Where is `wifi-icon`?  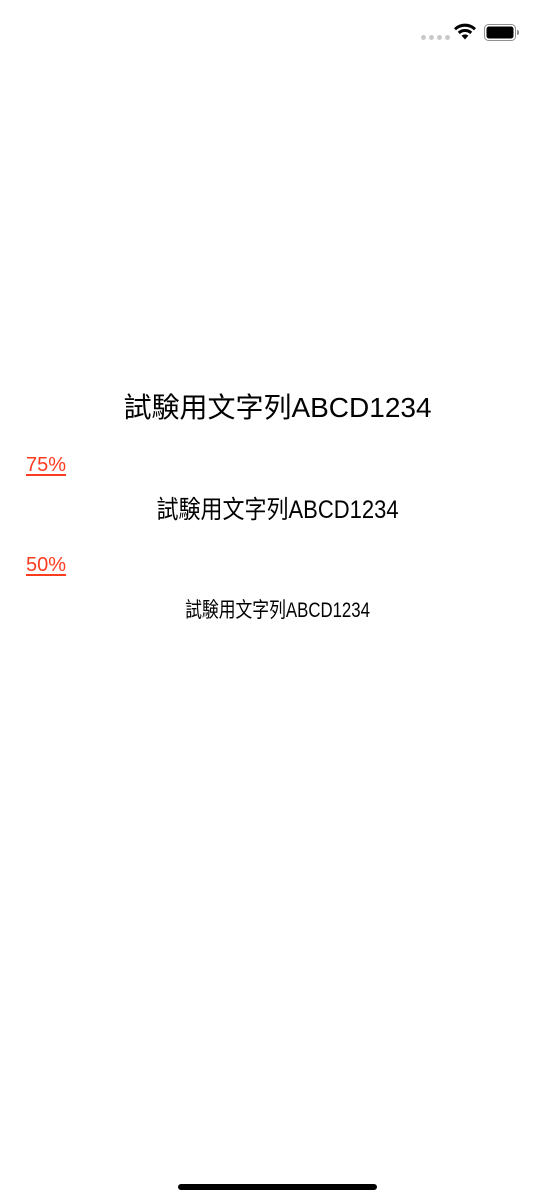
wifi-icon is located at coordinates (465, 31).